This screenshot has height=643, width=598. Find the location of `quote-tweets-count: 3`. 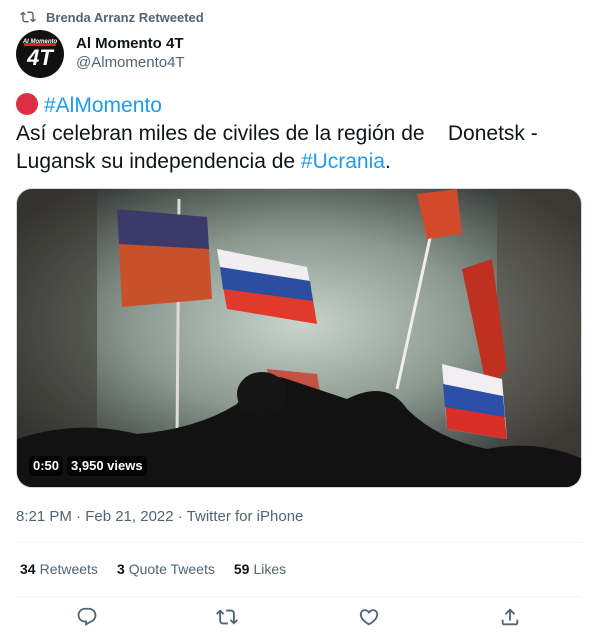

quote-tweets-count: 3 is located at coordinates (120, 569).